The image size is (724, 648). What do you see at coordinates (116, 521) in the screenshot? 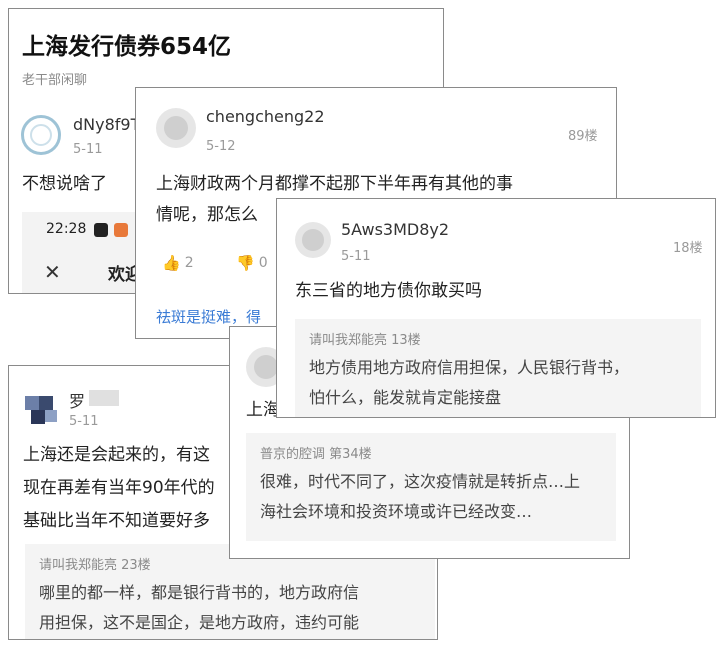
I see `comment-text-line3: 基础比当年不知道要好多` at bounding box center [116, 521].